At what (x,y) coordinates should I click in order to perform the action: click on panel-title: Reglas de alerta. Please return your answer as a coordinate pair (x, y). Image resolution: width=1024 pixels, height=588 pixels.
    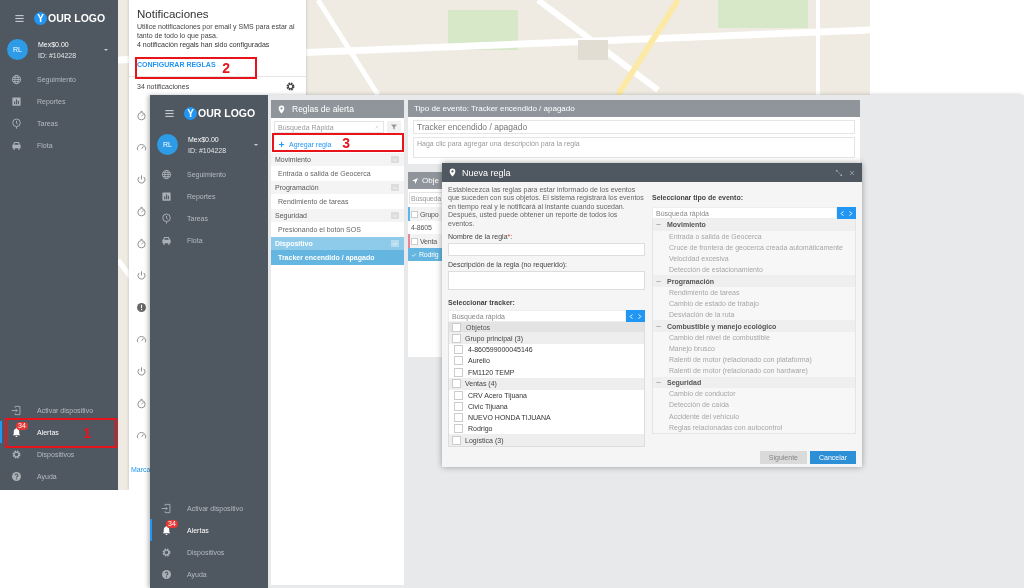
    Looking at the image, I should click on (323, 109).